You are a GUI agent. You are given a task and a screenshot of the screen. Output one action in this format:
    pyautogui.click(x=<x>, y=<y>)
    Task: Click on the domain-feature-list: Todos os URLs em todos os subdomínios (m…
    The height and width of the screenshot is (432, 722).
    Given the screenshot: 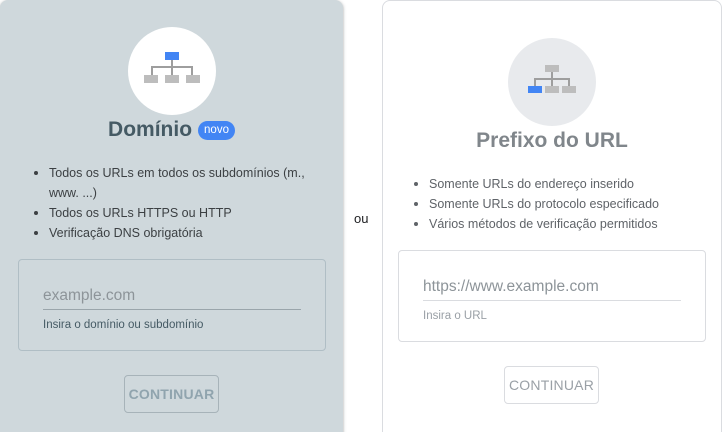 What is the action you would take?
    pyautogui.click(x=176, y=203)
    